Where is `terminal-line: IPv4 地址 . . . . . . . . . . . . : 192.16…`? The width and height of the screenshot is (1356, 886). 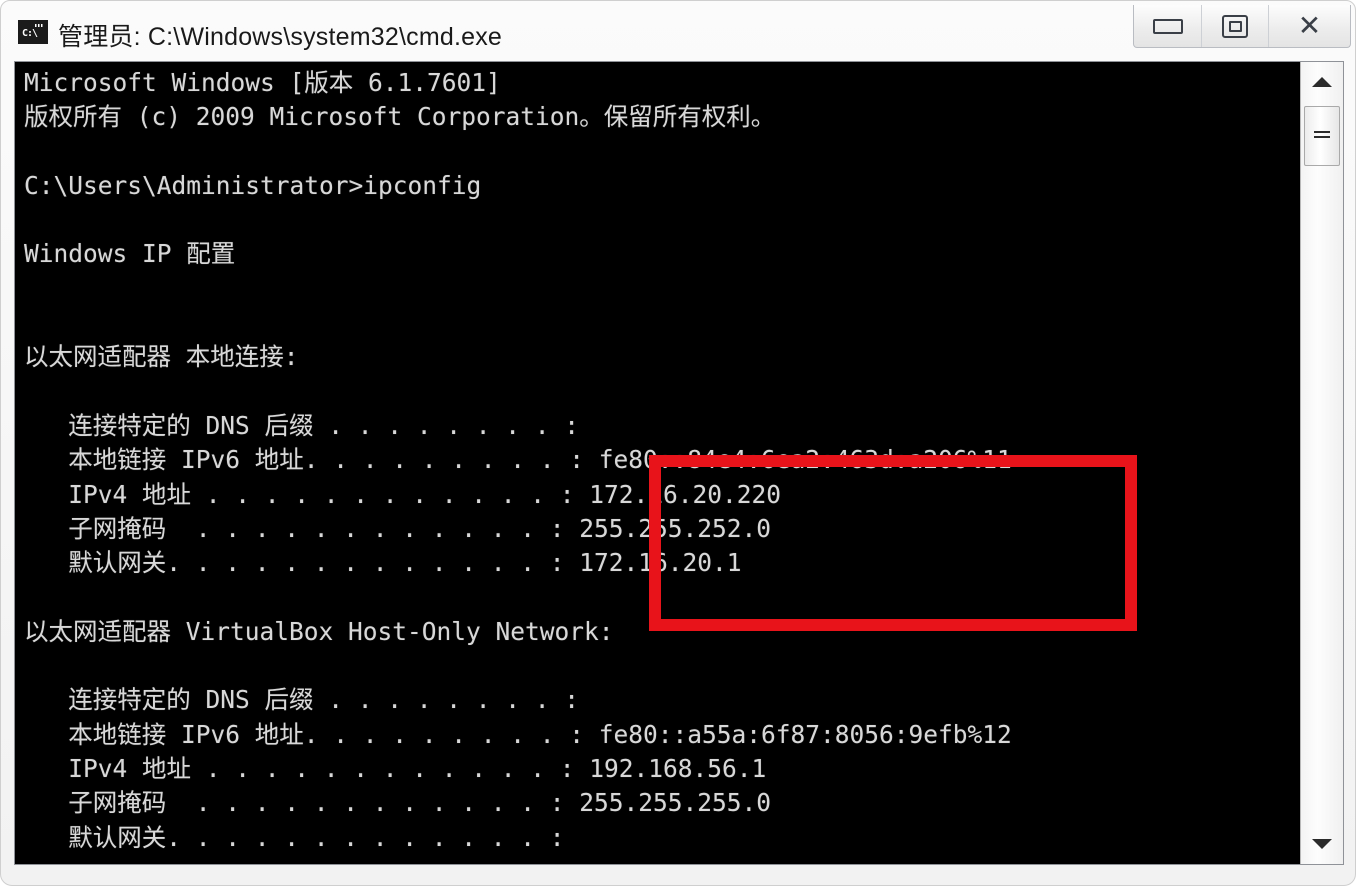
terminal-line: IPv4 地址 . . . . . . . . . . . . : 192.16… is located at coordinates (395, 768).